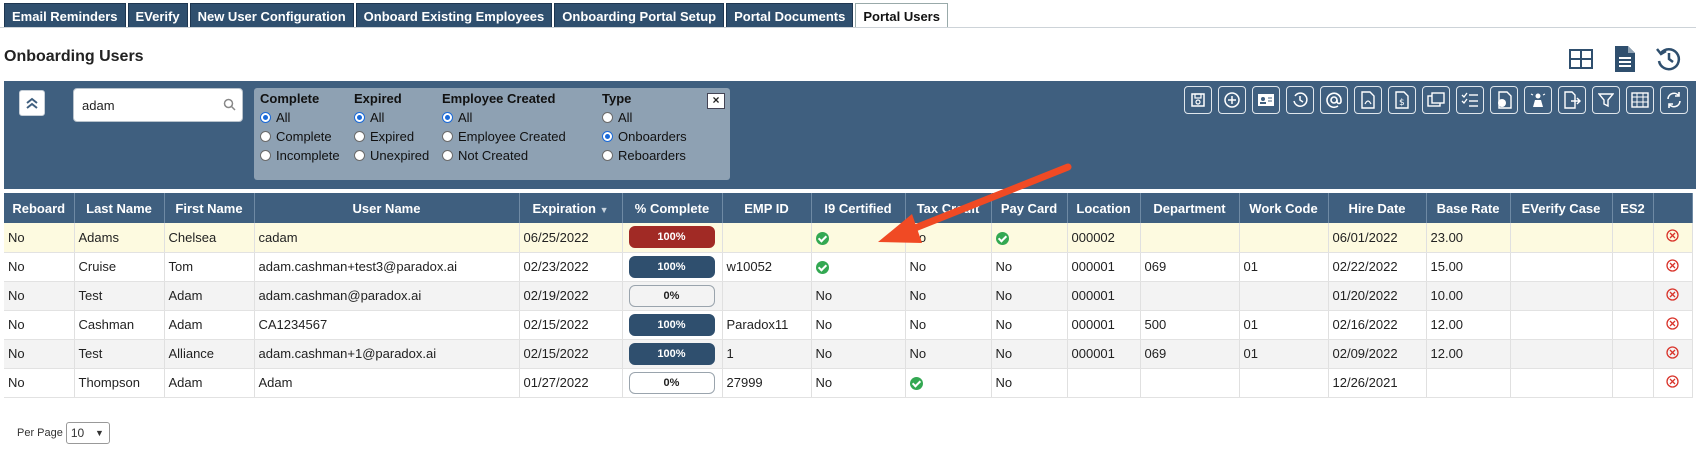 The height and width of the screenshot is (464, 1696). Describe the element at coordinates (644, 136) in the screenshot. I see `radio-type-onboarders: Onboarders` at that location.